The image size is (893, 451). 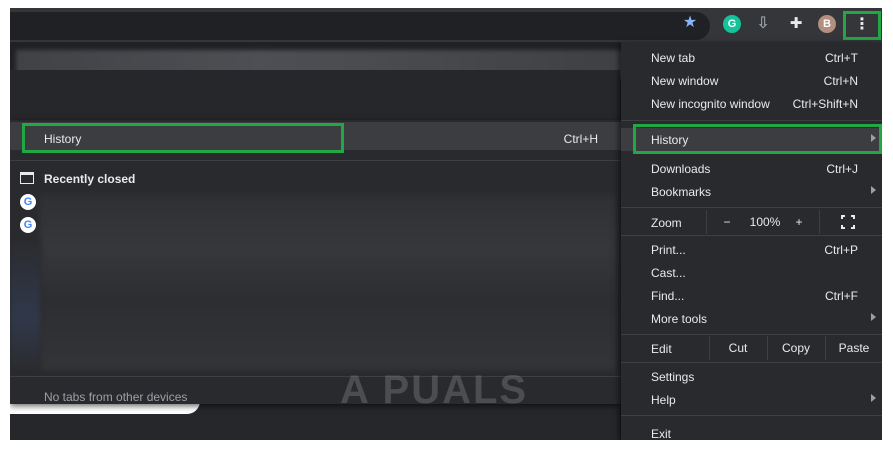 What do you see at coordinates (840, 81) in the screenshot?
I see `menu-item-shortcut: Ctrl+N` at bounding box center [840, 81].